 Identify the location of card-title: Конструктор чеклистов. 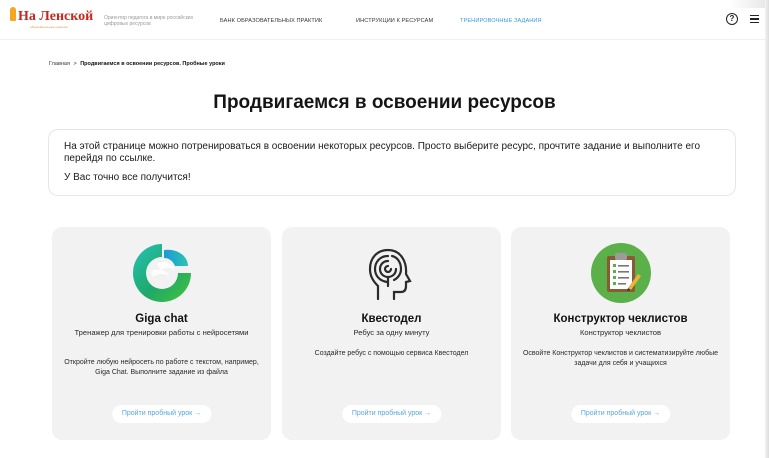
(620, 319).